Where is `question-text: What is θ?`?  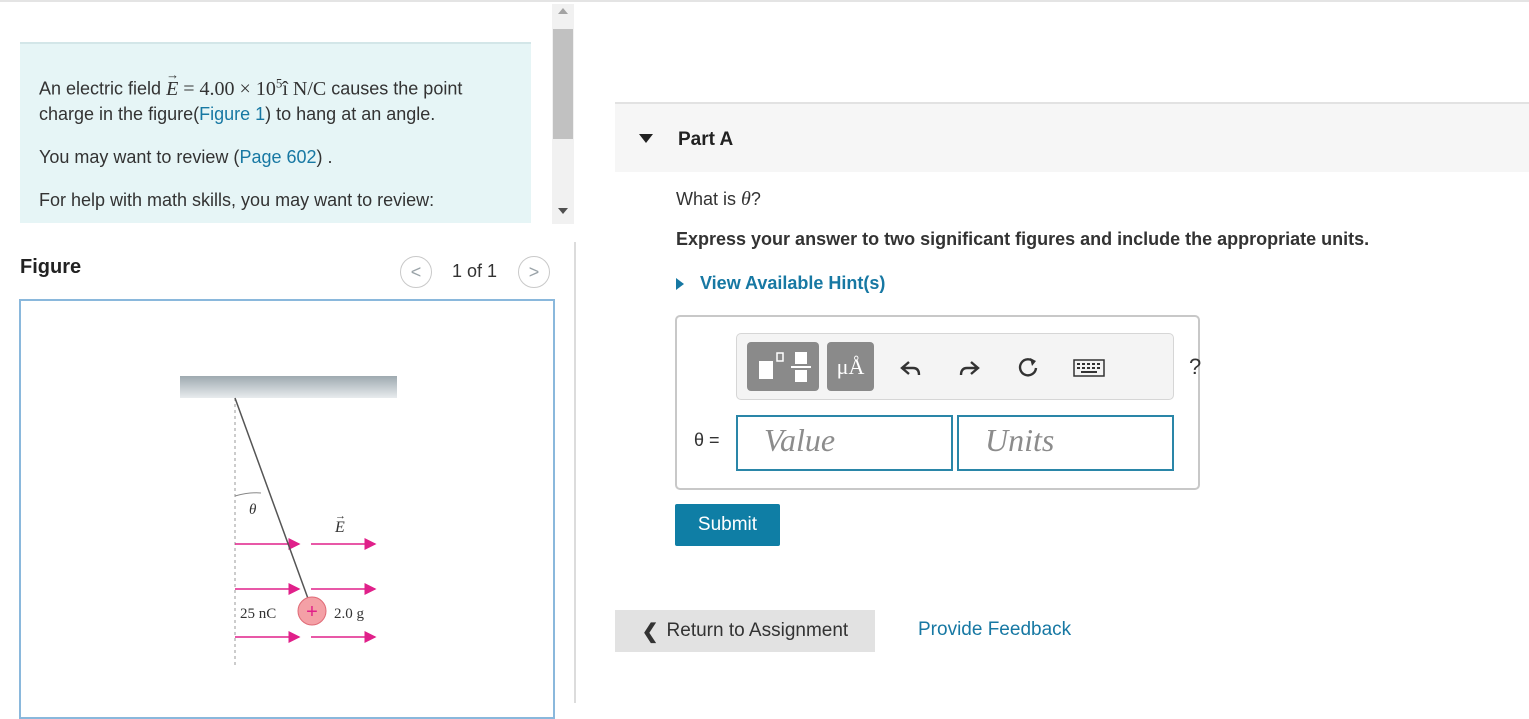 question-text: What is θ? is located at coordinates (718, 199).